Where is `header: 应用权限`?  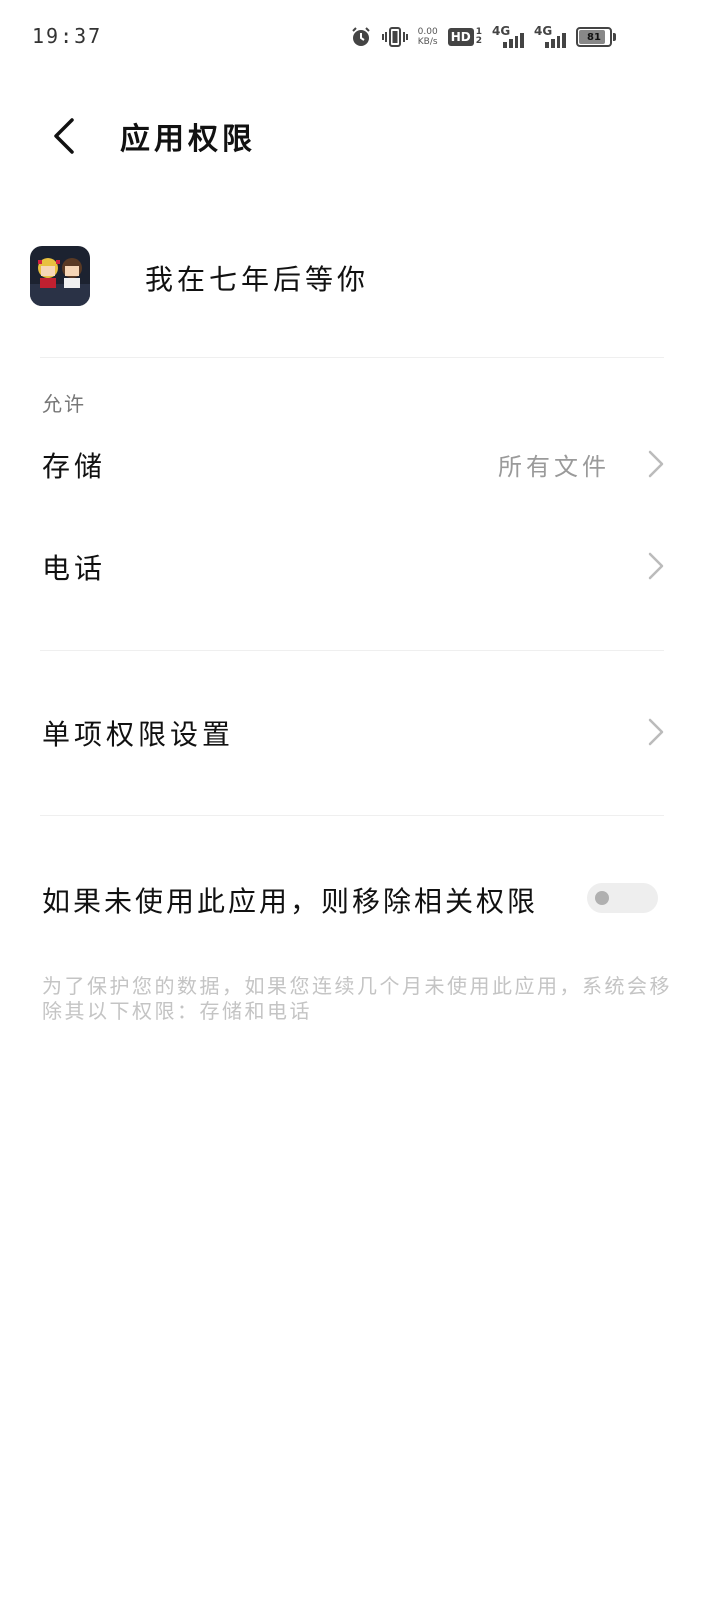 header: 应用权限 is located at coordinates (360, 136).